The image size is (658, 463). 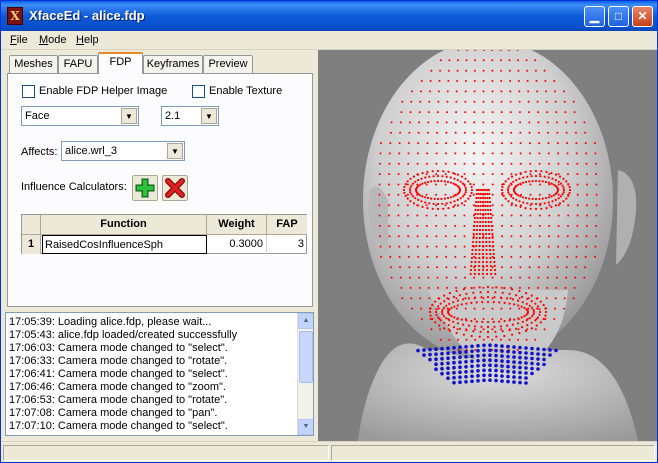 What do you see at coordinates (80, 116) in the screenshot?
I see `region-select: Face ▼` at bounding box center [80, 116].